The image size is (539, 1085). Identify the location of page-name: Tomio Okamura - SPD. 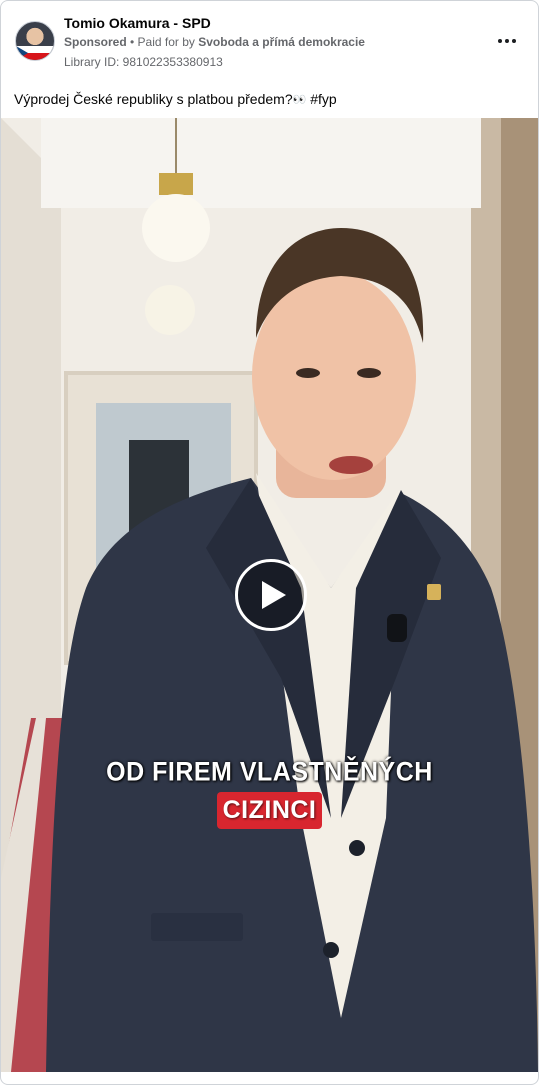
(137, 23).